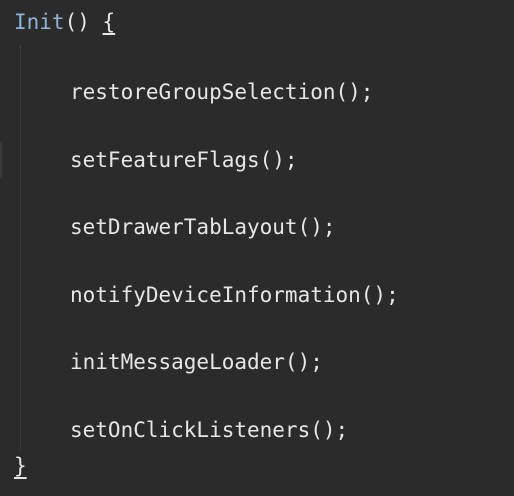 This screenshot has width=514, height=496. I want to click on function-declaration-line: Init() {, so click(64, 22).